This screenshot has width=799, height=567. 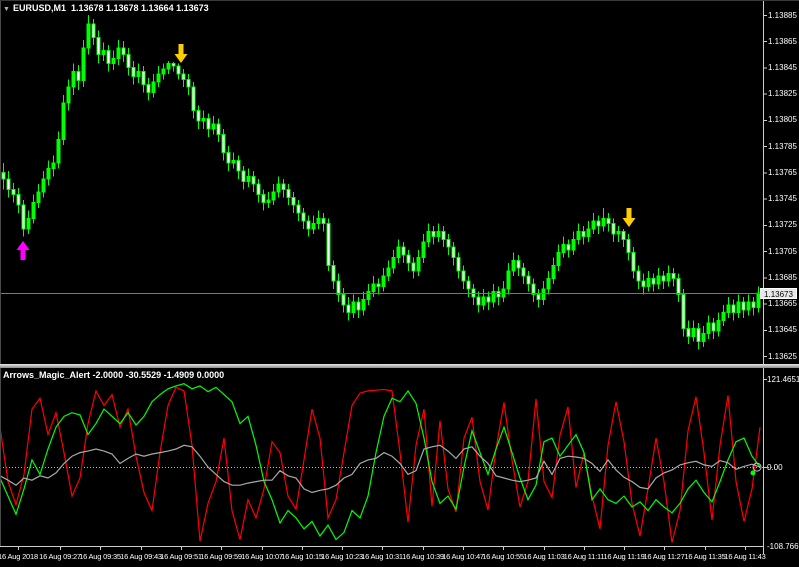 I want to click on indicator-gray-line, so click(x=380, y=469).